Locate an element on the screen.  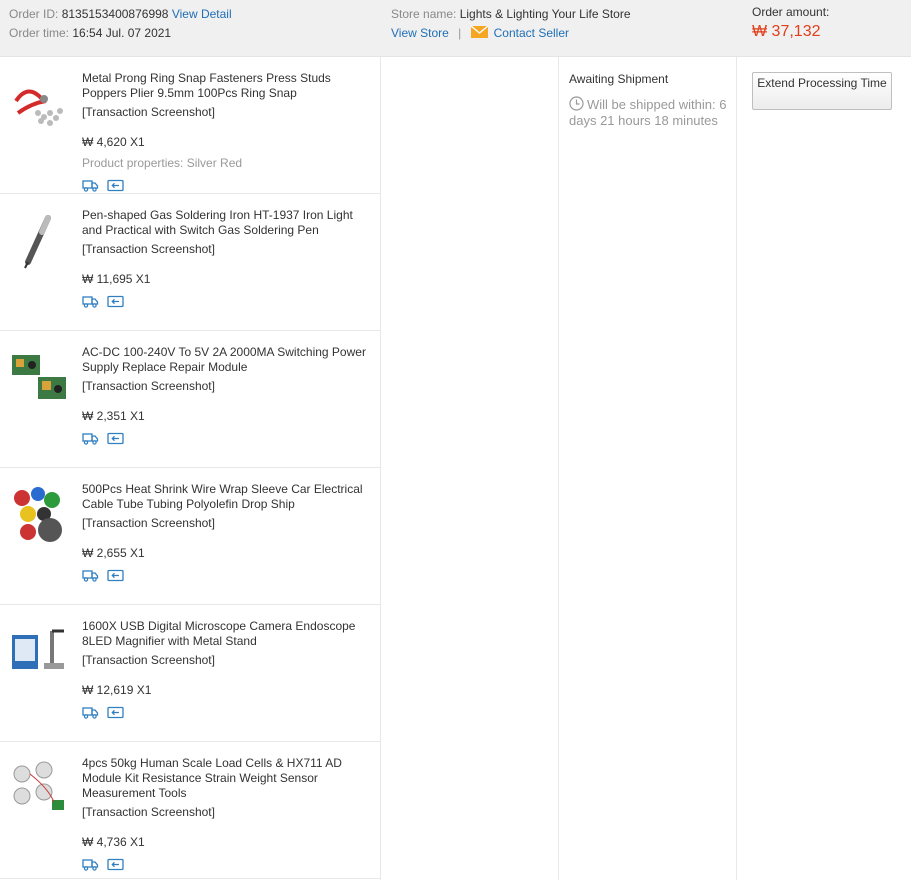
contact-seller-label: Contact Seller is located at coordinates (531, 33).